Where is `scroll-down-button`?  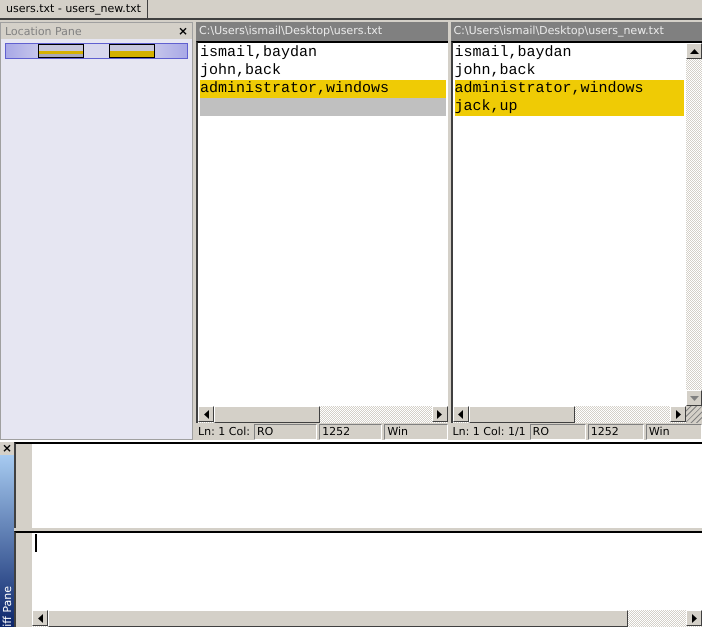
scroll-down-button is located at coordinates (694, 398).